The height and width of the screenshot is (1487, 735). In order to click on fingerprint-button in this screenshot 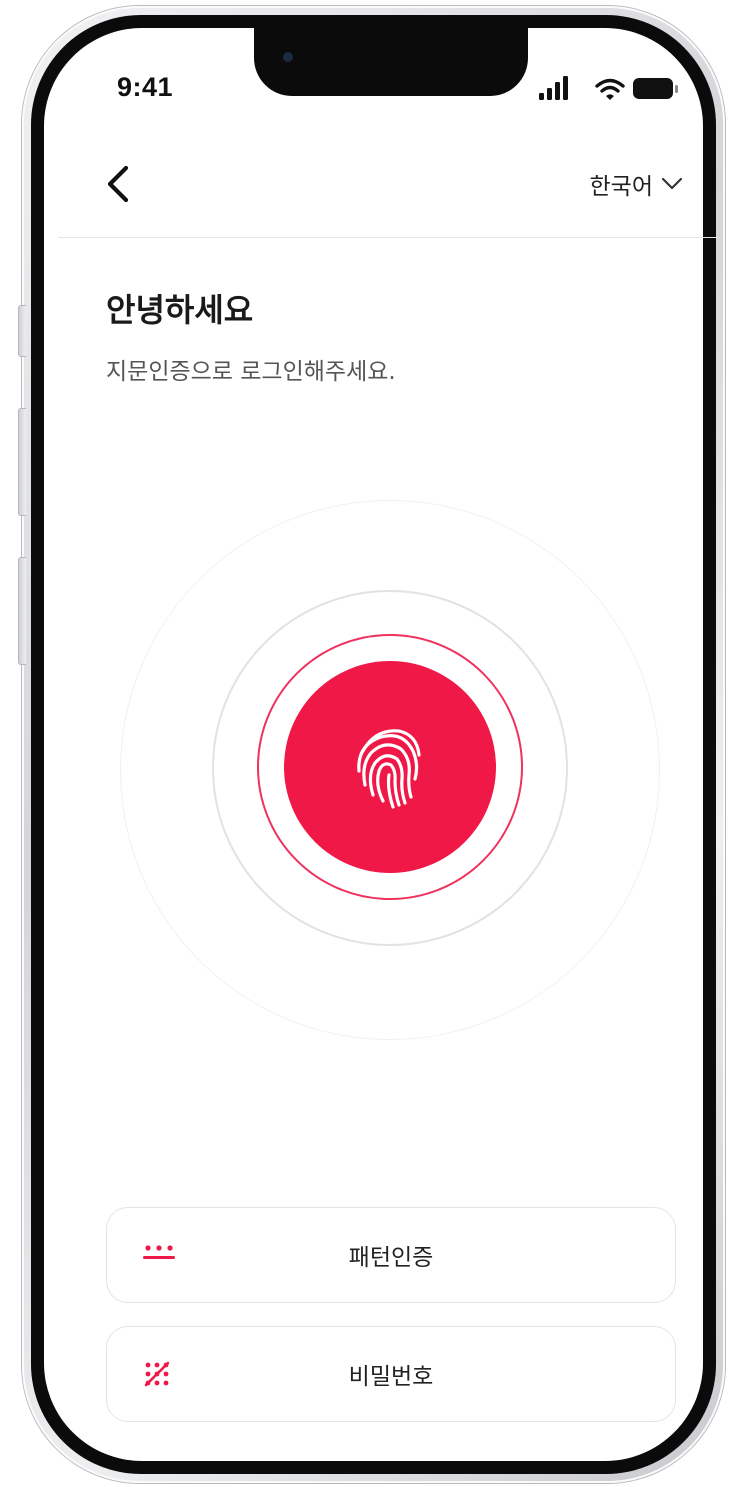, I will do `click(390, 767)`.